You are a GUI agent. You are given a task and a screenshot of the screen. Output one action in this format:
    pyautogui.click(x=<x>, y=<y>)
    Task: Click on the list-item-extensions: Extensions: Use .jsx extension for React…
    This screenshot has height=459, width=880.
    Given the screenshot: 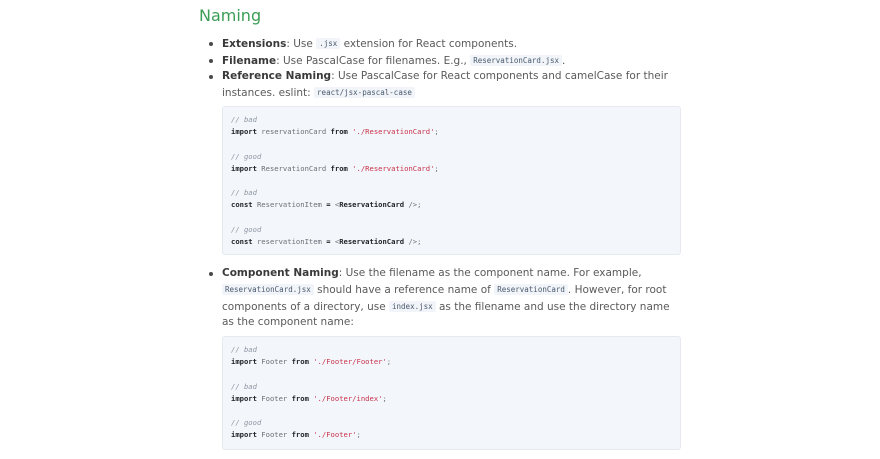 What is the action you would take?
    pyautogui.click(x=444, y=44)
    